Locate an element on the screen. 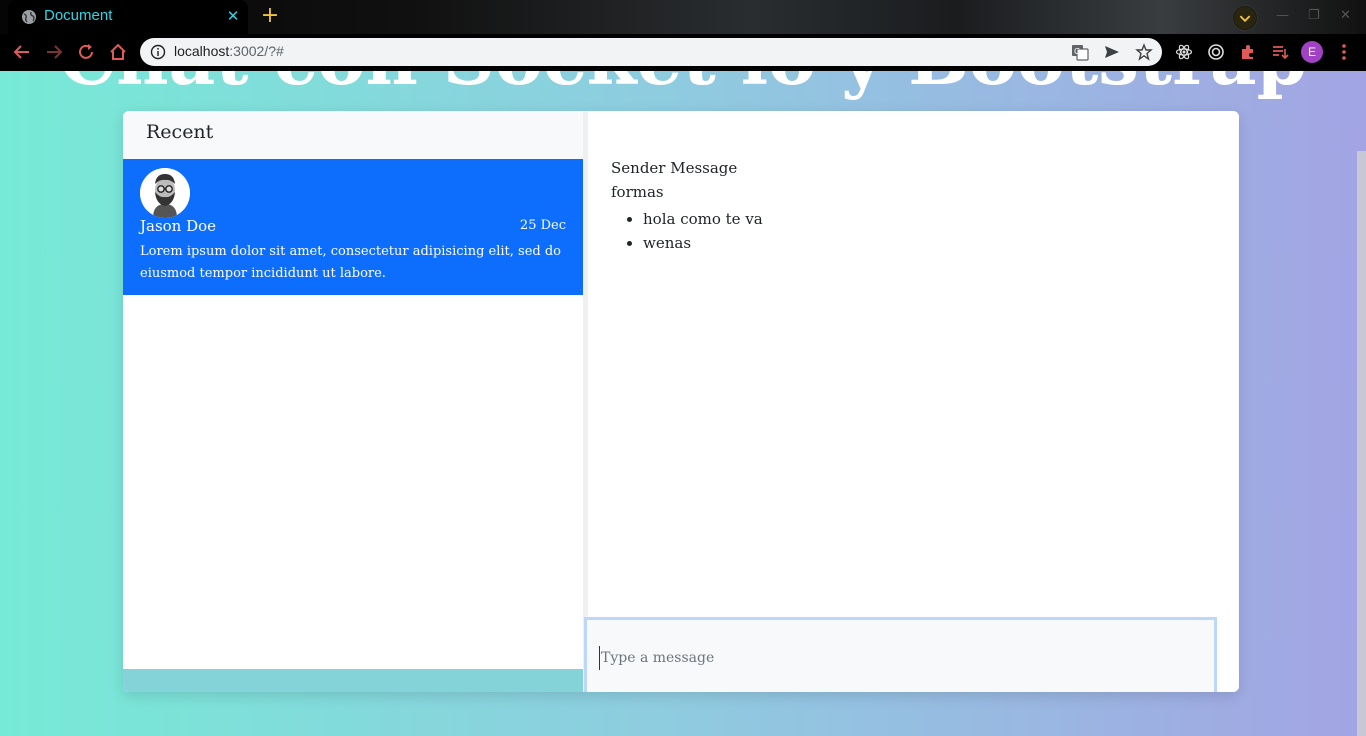  card-edge is located at coordinates (1228, 654).